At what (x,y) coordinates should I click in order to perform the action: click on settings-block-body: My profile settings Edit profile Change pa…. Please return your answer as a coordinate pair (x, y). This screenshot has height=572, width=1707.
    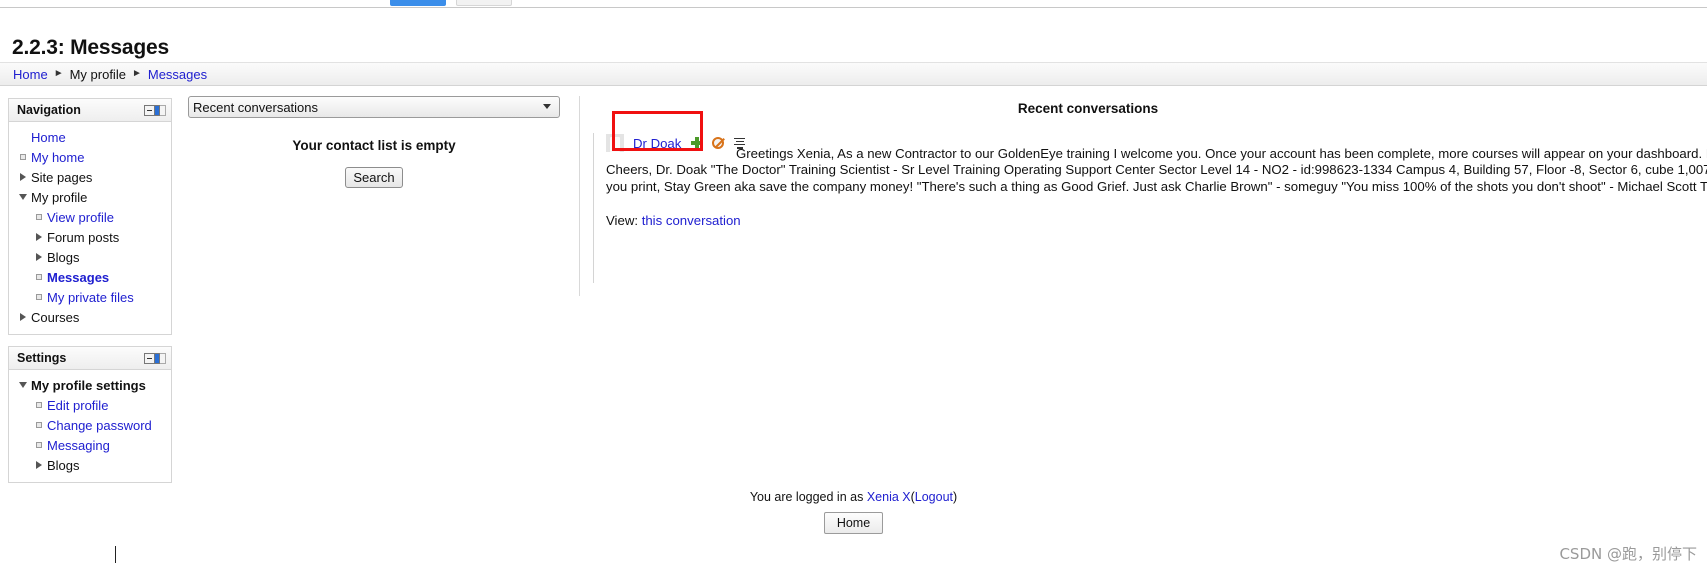
    Looking at the image, I should click on (90, 426).